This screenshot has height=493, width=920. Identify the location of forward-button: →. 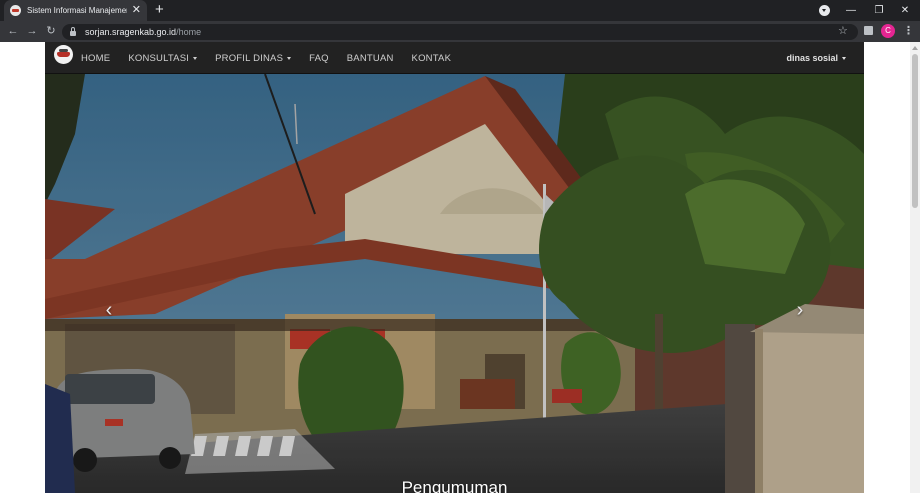
(32, 31).